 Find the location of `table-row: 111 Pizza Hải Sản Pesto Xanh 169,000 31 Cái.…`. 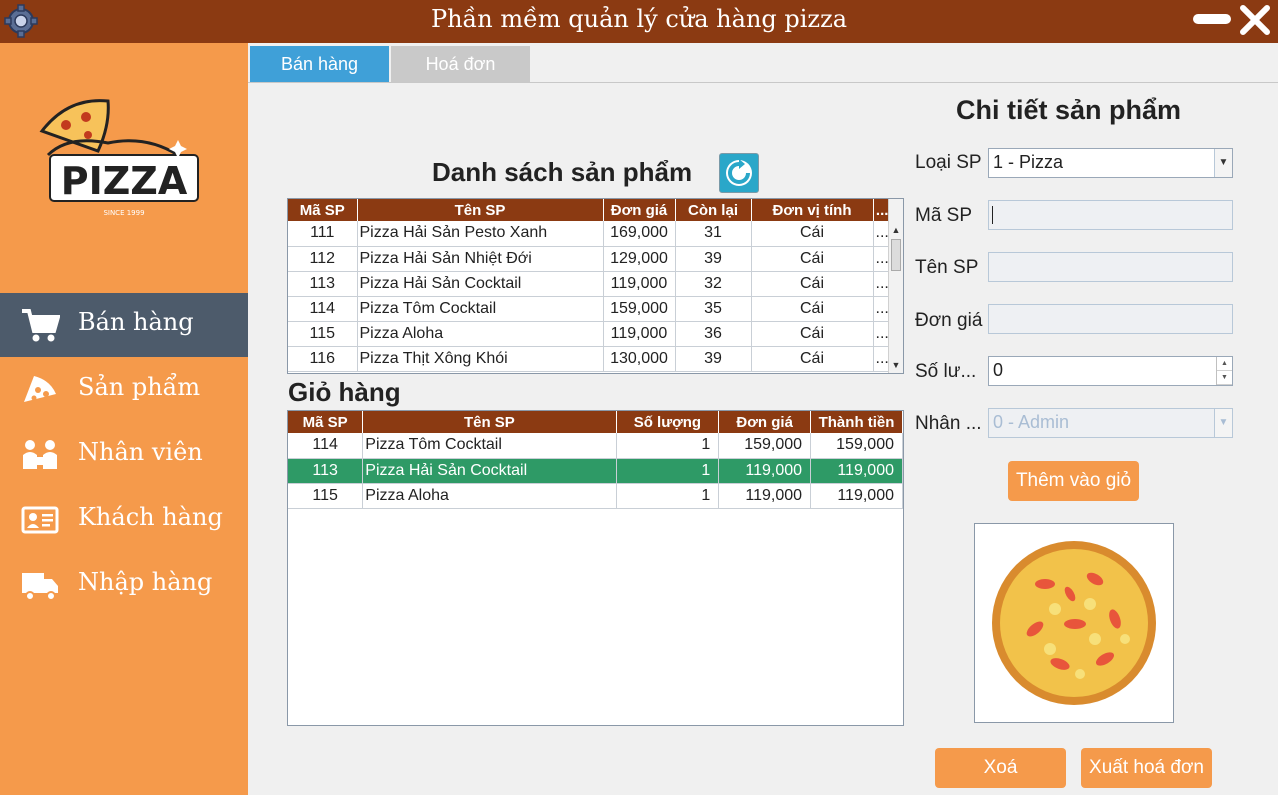

table-row: 111 Pizza Hải Sản Pesto Xanh 169,000 31 Cái.… is located at coordinates (590, 234).